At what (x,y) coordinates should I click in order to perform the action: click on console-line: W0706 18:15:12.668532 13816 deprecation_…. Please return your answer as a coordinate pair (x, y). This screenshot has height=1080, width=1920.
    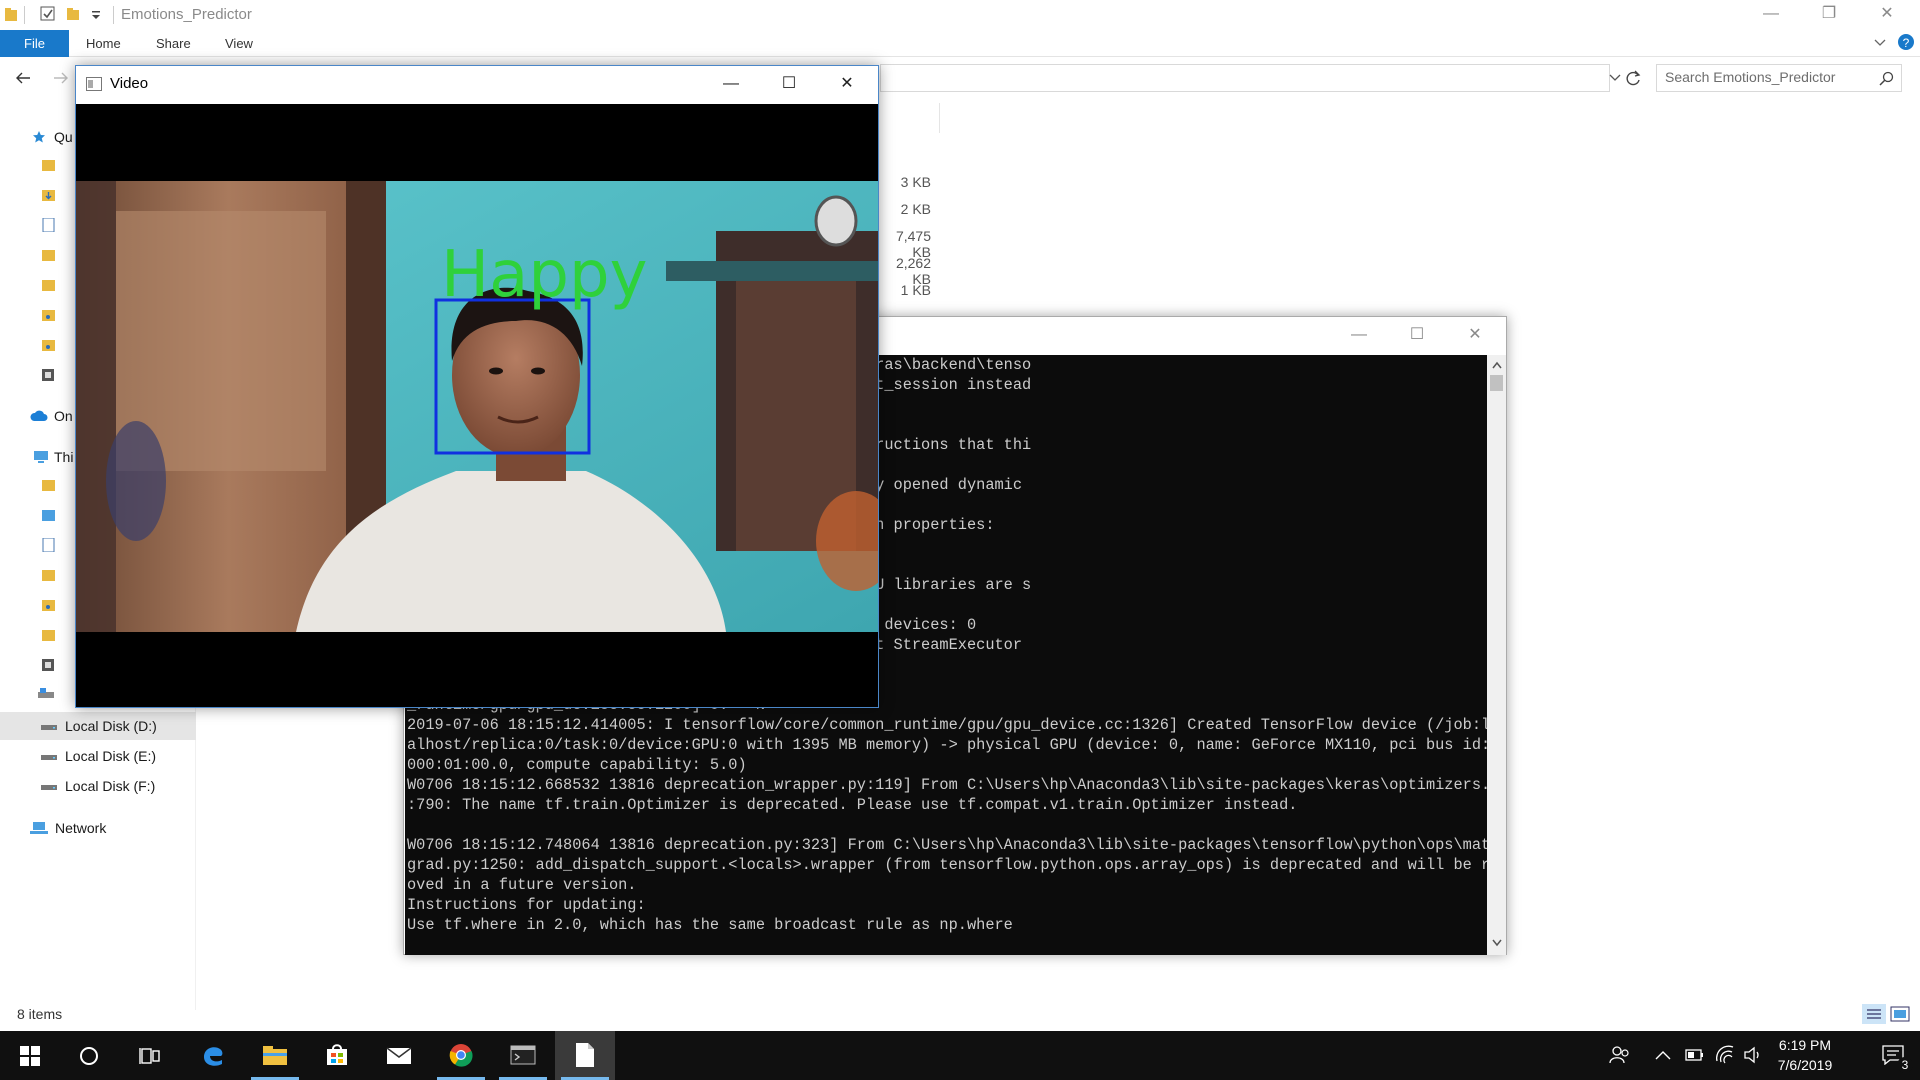
    Looking at the image, I should click on (947, 785).